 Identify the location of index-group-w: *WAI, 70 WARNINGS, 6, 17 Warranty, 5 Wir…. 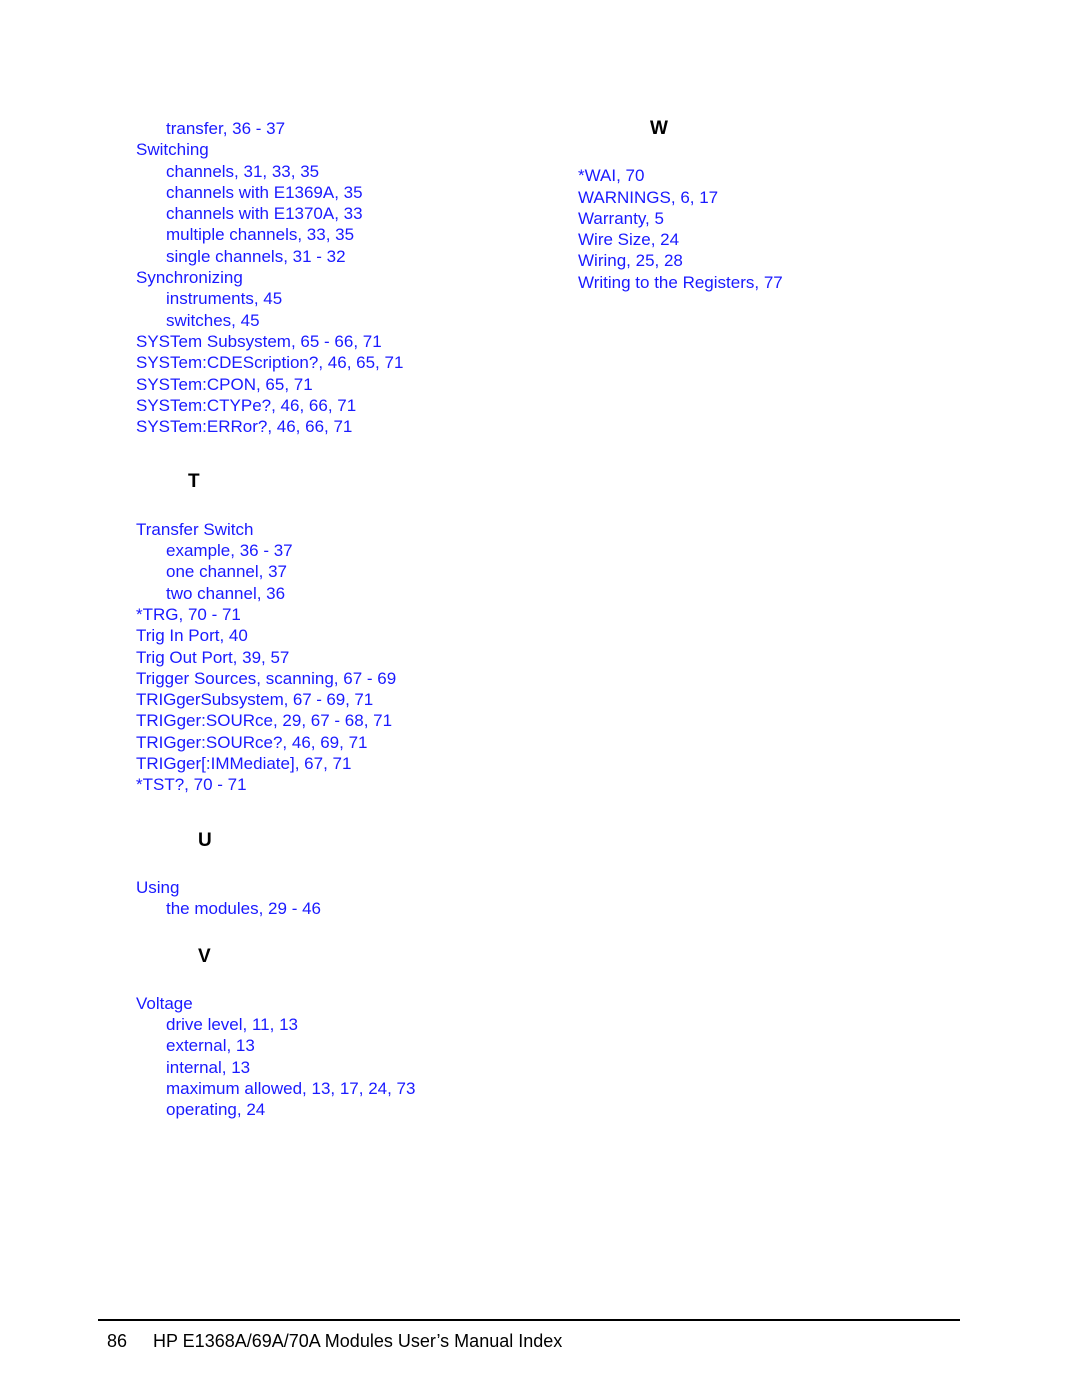
(778, 229).